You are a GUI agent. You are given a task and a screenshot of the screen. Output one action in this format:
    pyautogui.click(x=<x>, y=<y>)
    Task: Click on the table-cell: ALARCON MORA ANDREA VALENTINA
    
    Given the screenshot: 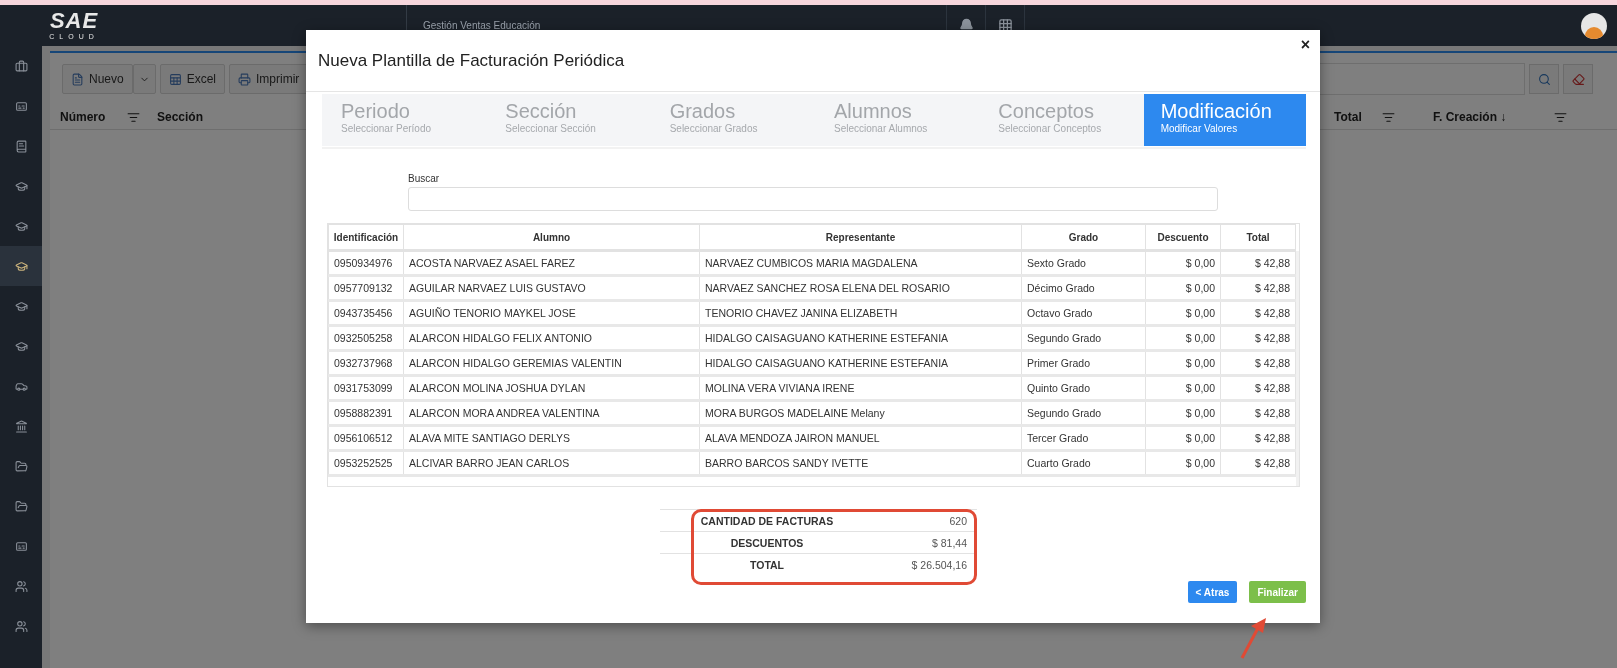 What is the action you would take?
    pyautogui.click(x=551, y=413)
    